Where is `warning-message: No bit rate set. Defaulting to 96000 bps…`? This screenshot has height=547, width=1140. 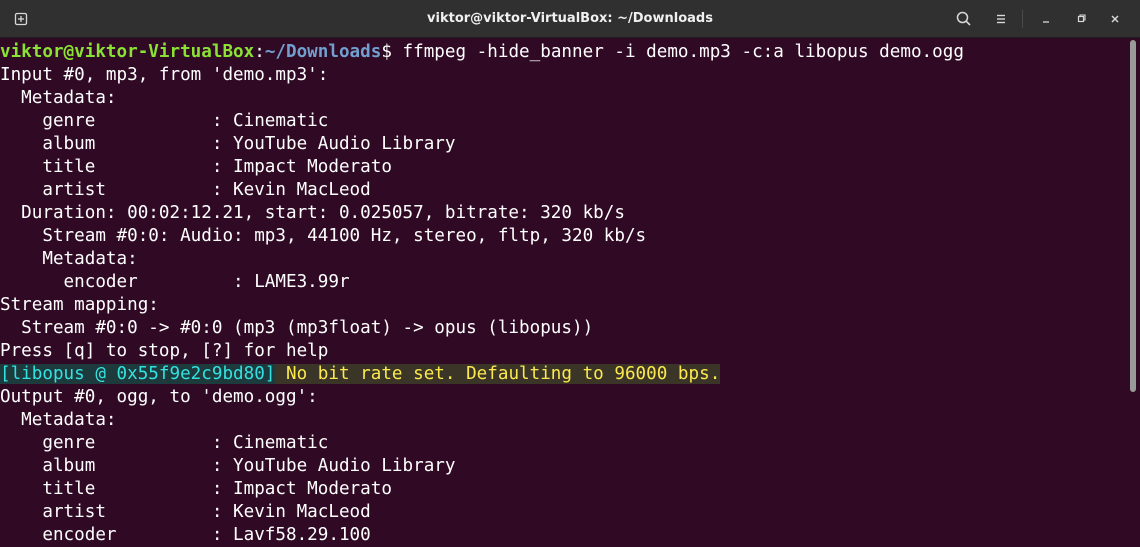
warning-message: No bit rate set. Defaulting to 96000 bps… is located at coordinates (498, 374).